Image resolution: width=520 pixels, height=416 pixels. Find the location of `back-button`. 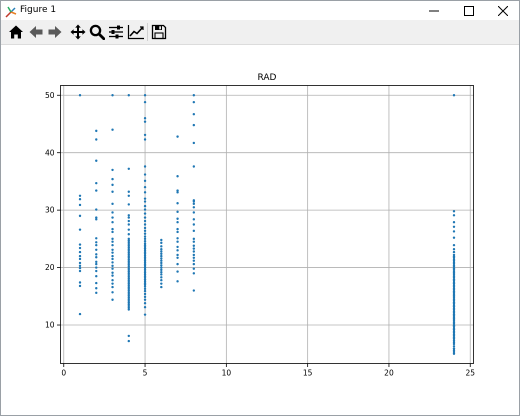

back-button is located at coordinates (36, 32).